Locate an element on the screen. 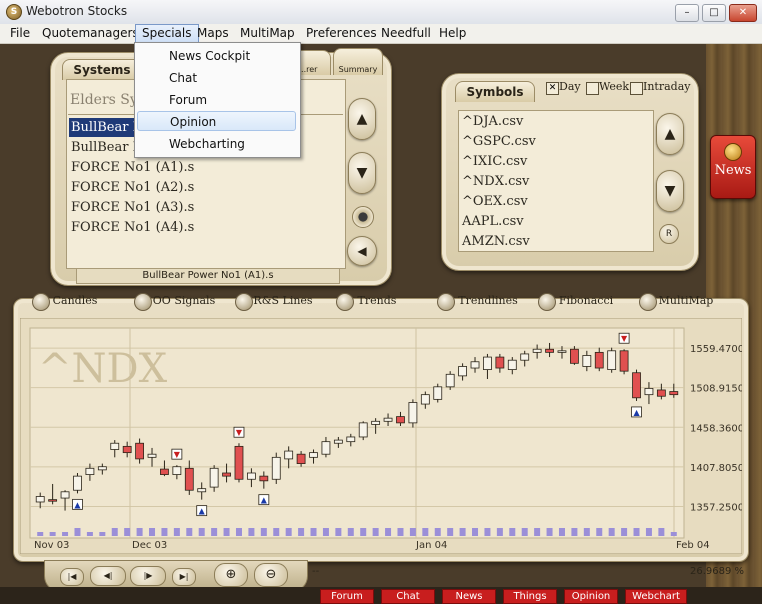 The width and height of the screenshot is (762, 604). system-item: FORCE No1 (A1).s is located at coordinates (132, 167).